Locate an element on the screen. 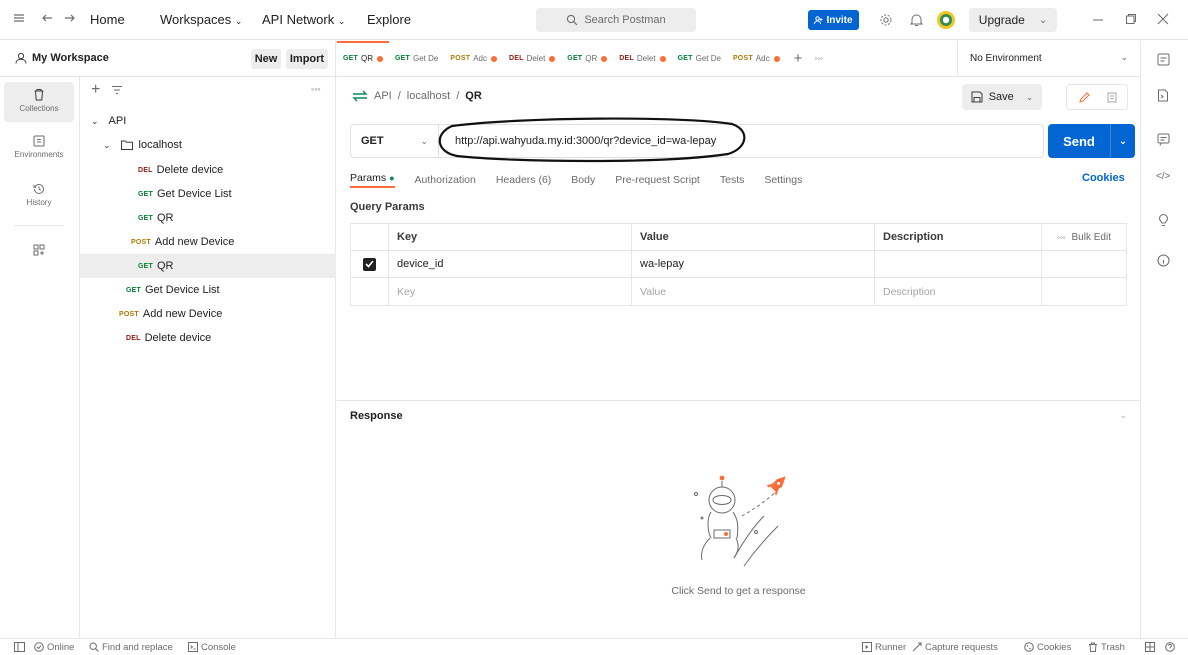  tab-prerequest-script: Pre-request Script is located at coordinates (657, 180).